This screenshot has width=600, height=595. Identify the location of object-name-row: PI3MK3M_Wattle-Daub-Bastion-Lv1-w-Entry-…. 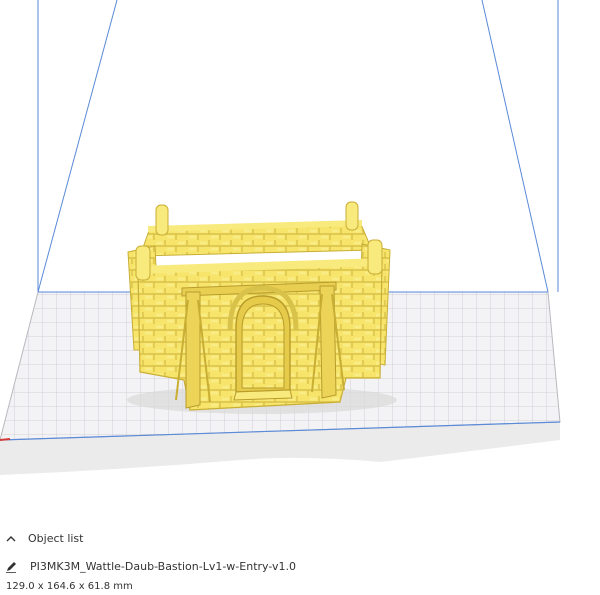
(150, 566).